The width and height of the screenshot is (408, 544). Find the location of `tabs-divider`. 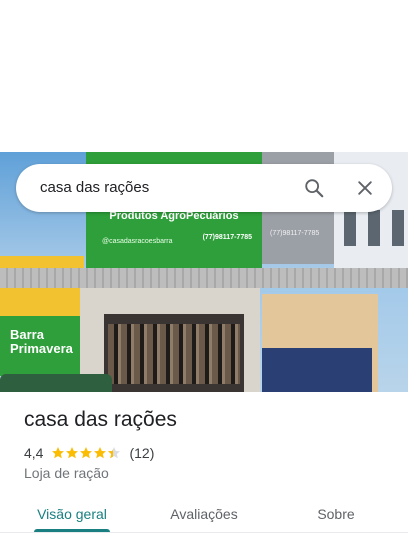

tabs-divider is located at coordinates (204, 532).